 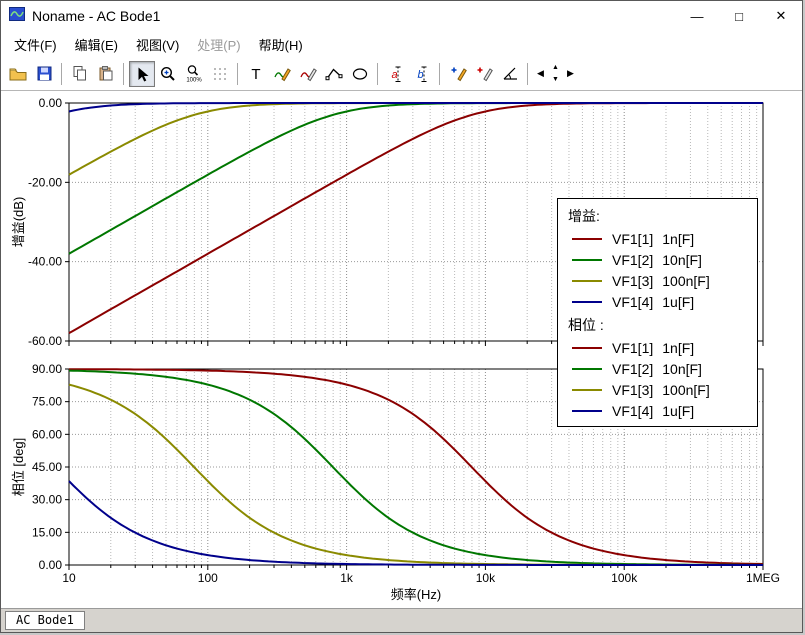 I want to click on cursor-b-icon: b, so click(x=422, y=74).